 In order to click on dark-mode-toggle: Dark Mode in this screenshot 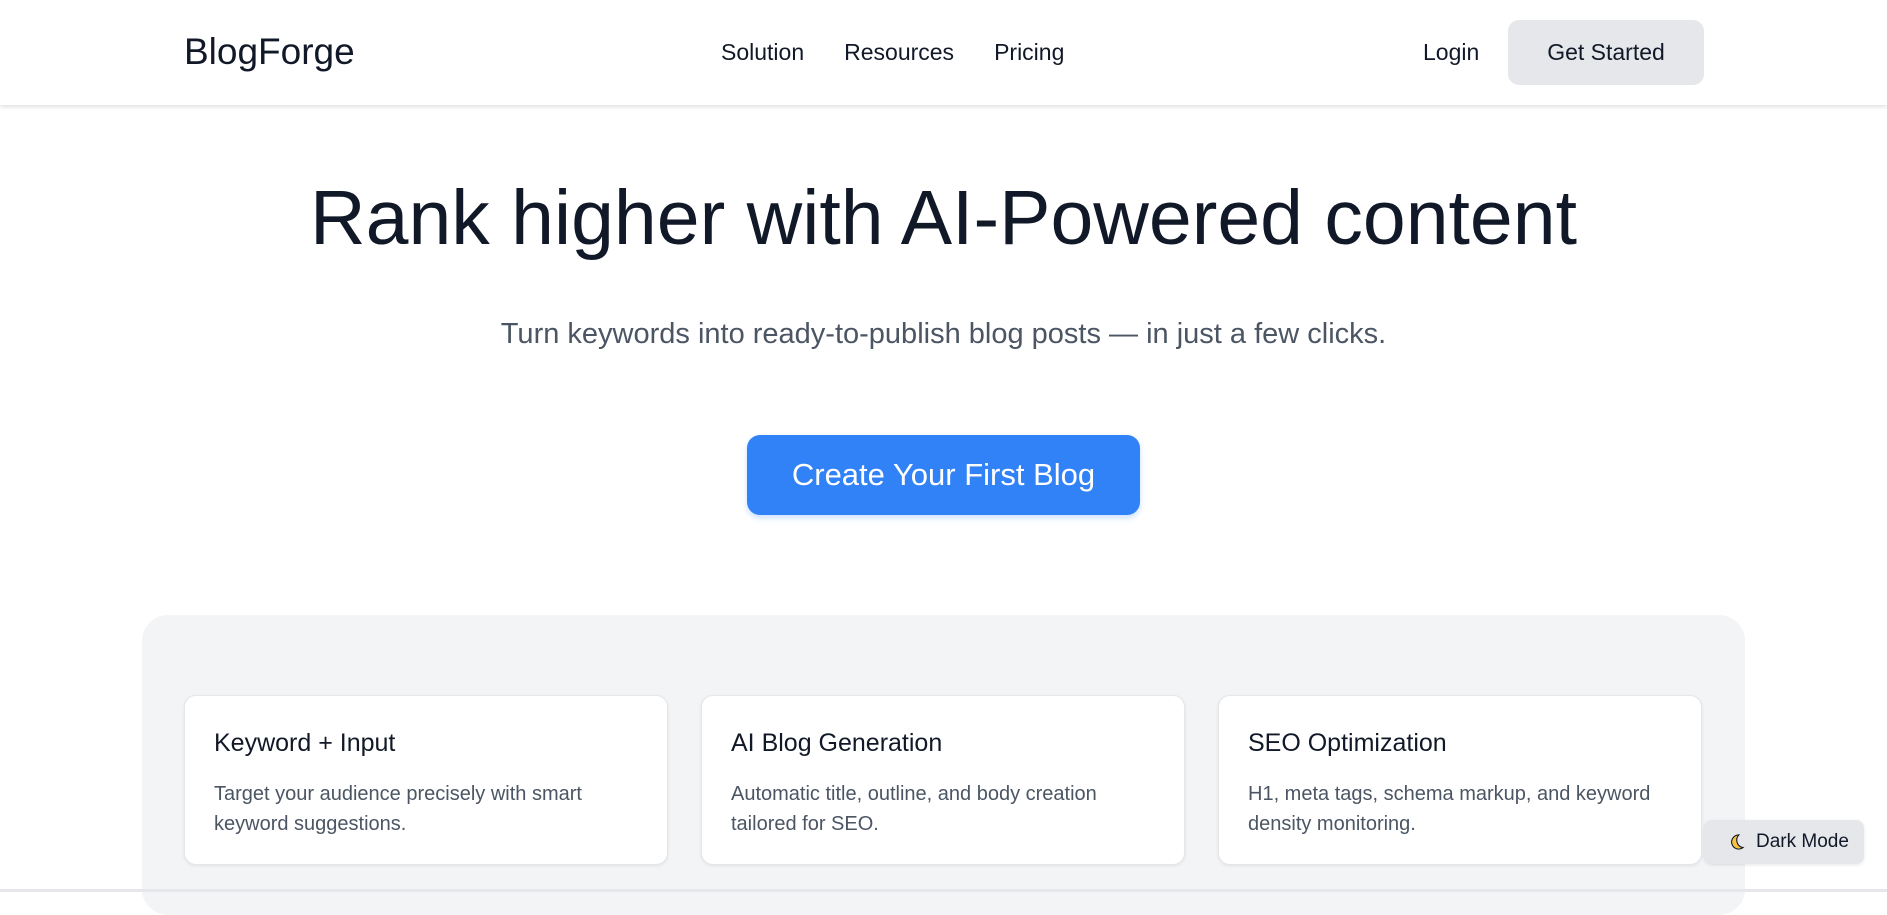, I will do `click(1784, 842)`.